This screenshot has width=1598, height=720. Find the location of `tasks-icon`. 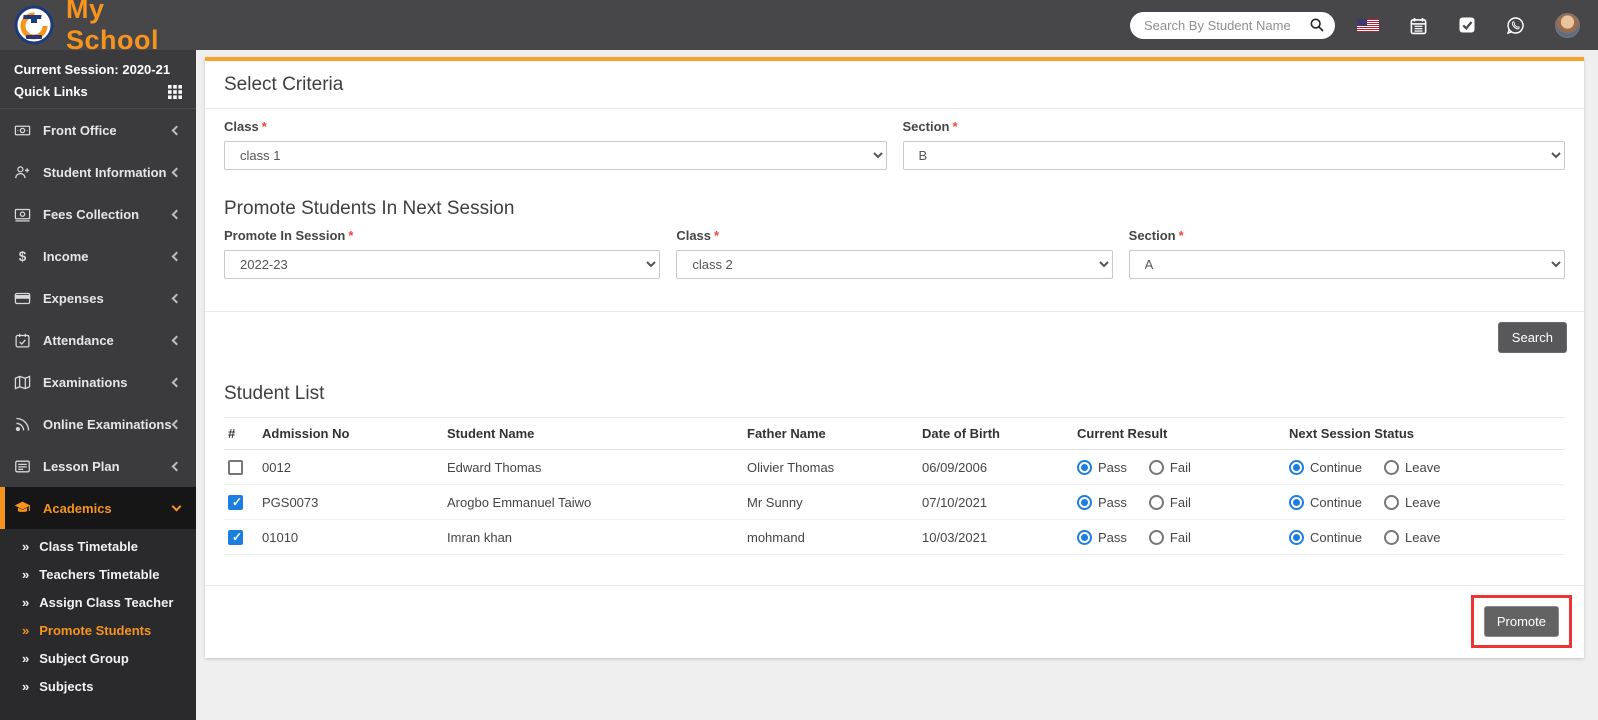

tasks-icon is located at coordinates (1467, 25).